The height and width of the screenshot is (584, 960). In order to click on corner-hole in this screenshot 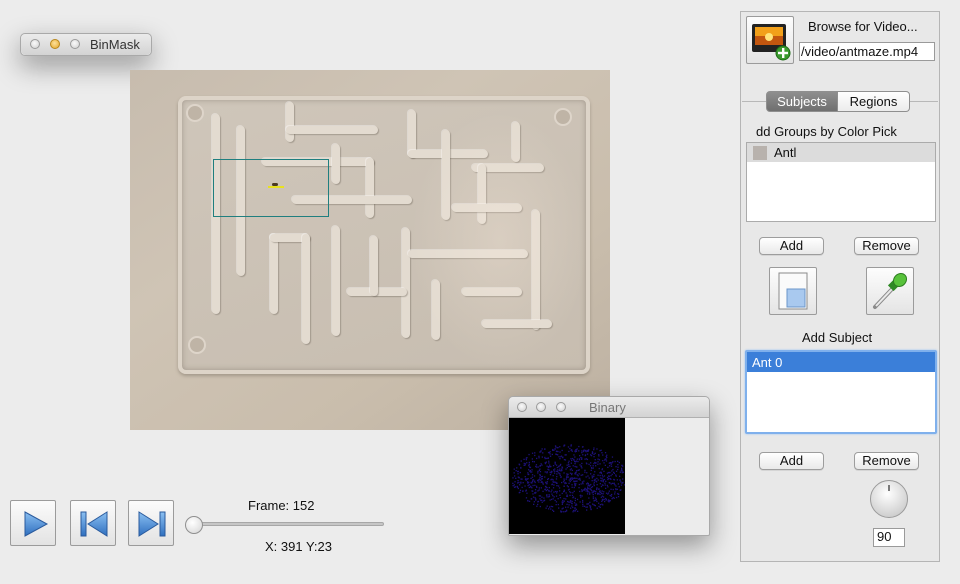, I will do `click(197, 345)`.